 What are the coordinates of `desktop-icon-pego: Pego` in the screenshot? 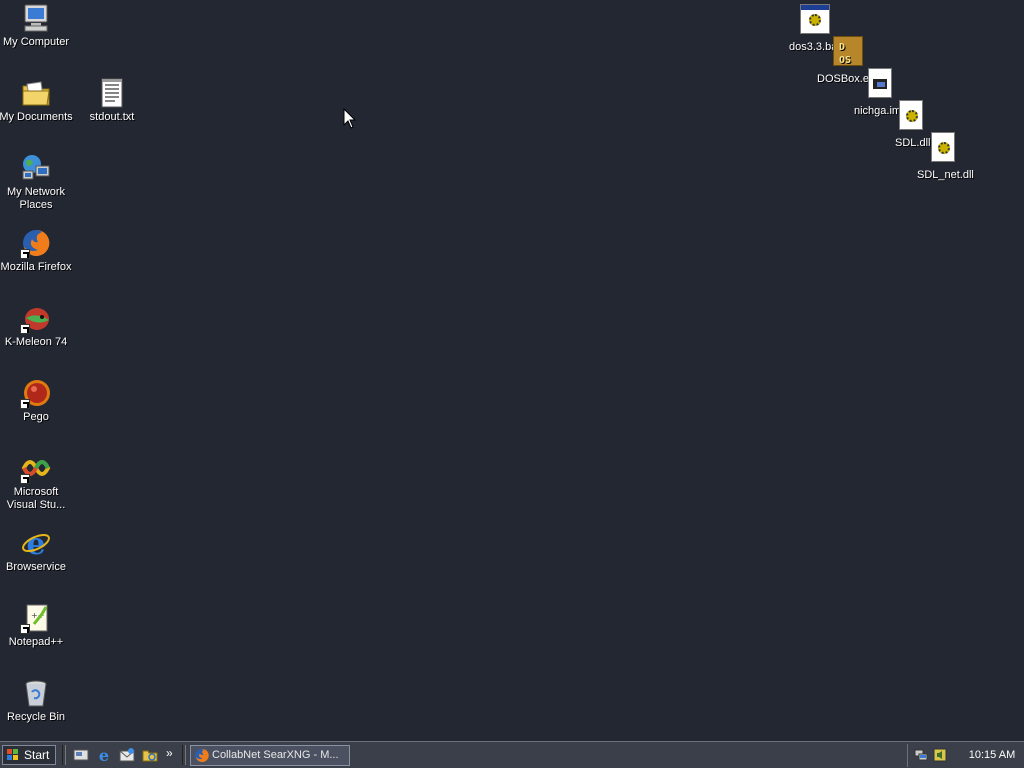 It's located at (37, 400).